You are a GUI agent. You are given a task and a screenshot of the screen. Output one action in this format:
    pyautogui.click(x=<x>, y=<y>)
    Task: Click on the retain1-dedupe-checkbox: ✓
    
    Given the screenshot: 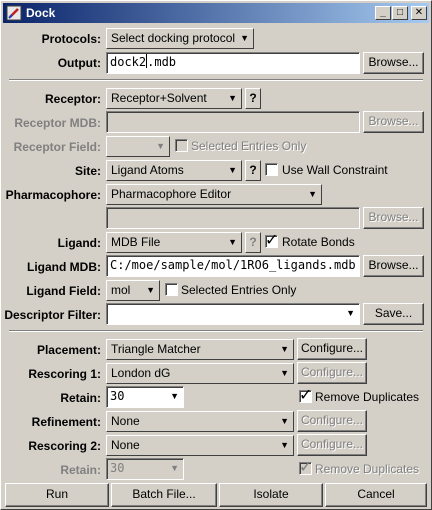 What is the action you would take?
    pyautogui.click(x=305, y=395)
    